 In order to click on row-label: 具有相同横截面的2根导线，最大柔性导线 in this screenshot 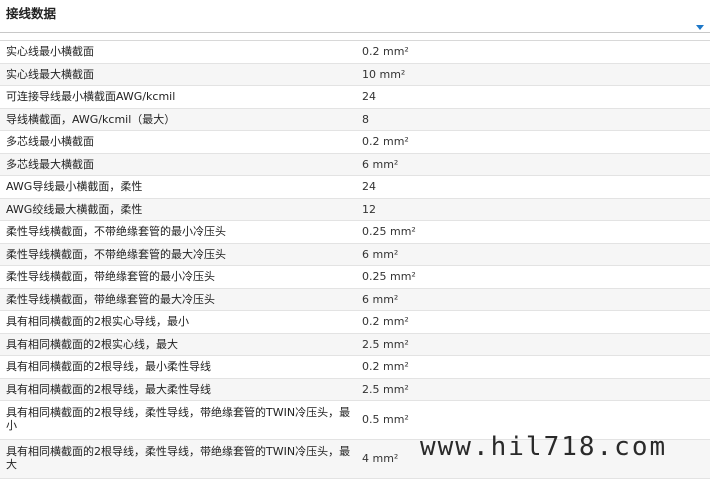, I will do `click(108, 389)`.